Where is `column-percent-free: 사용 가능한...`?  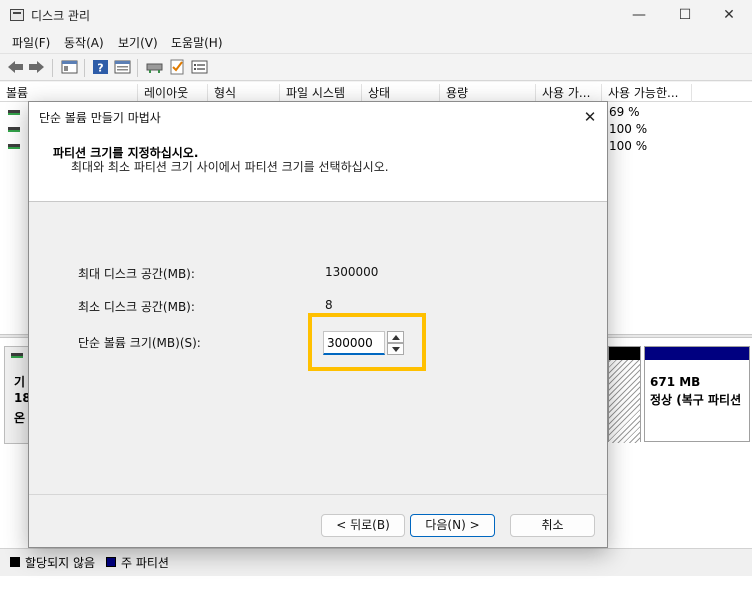 column-percent-free: 사용 가능한... is located at coordinates (647, 93).